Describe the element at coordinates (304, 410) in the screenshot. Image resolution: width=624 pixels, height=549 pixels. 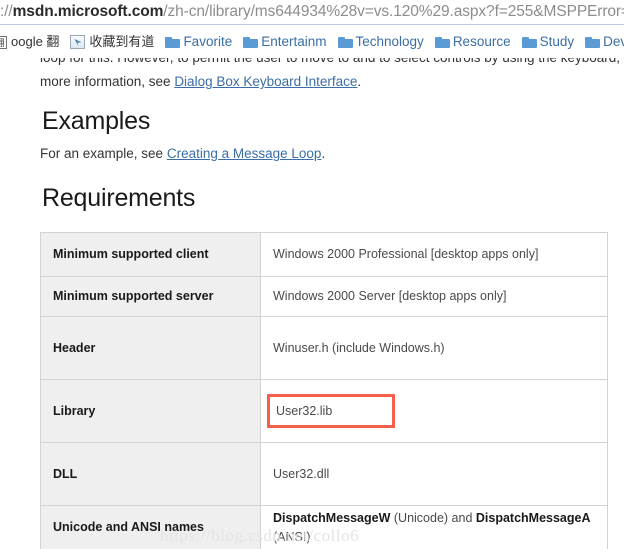
I see `row-value-library: User32.lib` at that location.